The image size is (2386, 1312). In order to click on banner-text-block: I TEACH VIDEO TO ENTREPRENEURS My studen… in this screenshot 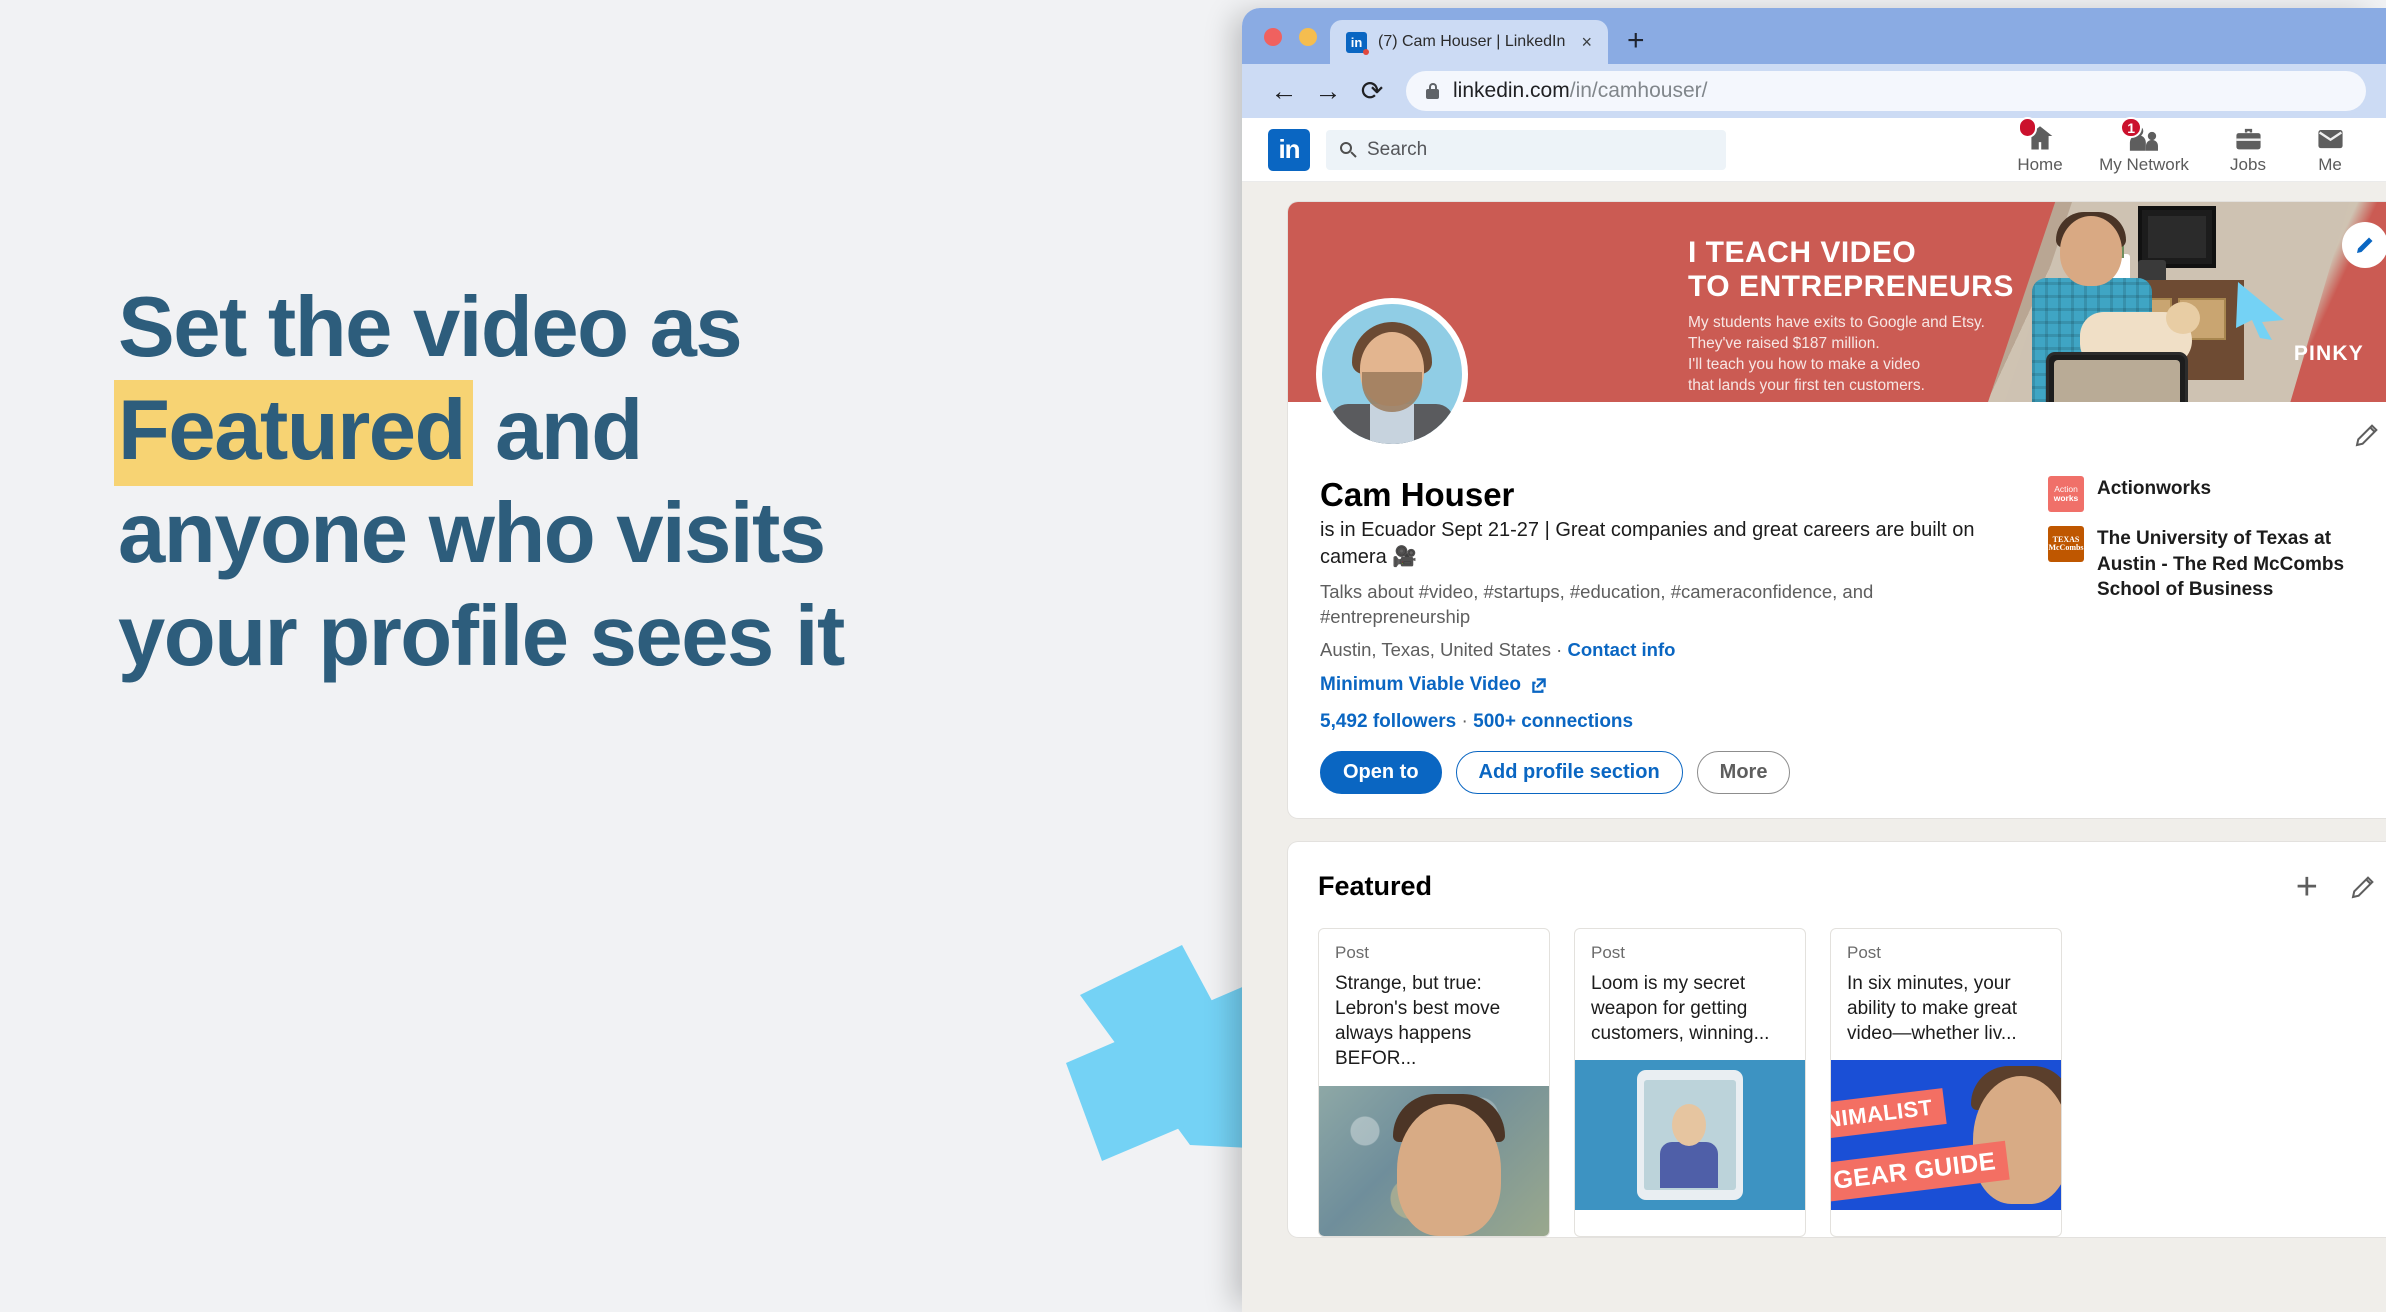, I will do `click(1851, 316)`.